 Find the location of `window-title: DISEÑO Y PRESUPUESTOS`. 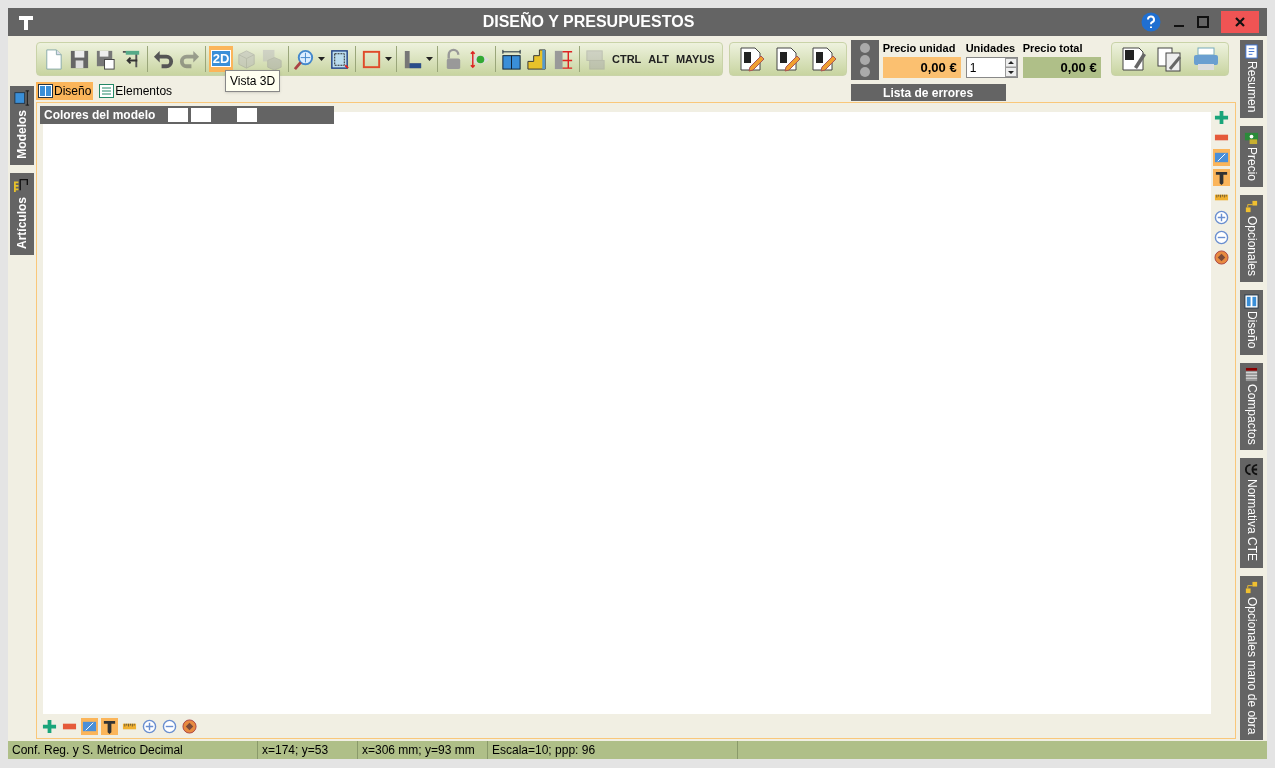

window-title: DISEÑO Y PRESUPUESTOS is located at coordinates (588, 21).